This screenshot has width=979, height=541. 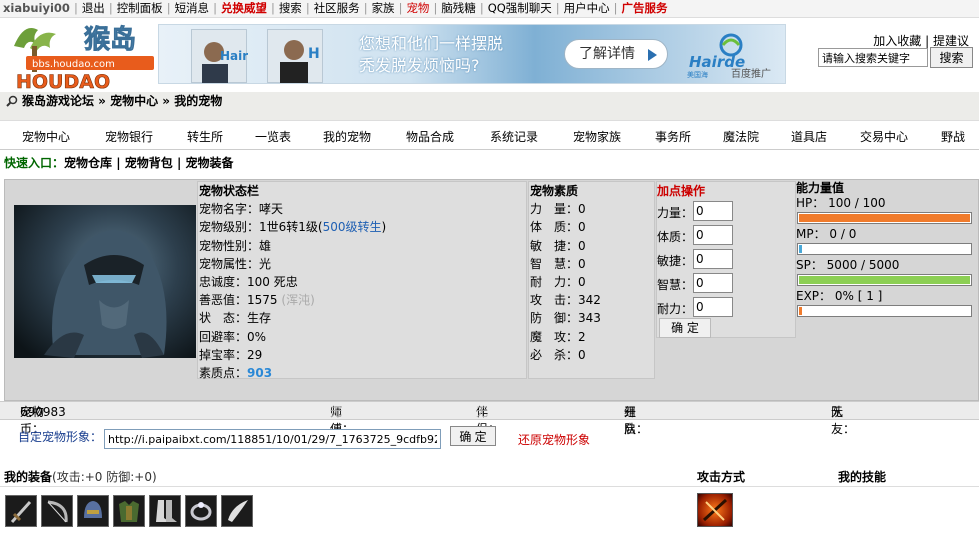 I want to click on nav-field-battle: 野战, so click(x=953, y=136).